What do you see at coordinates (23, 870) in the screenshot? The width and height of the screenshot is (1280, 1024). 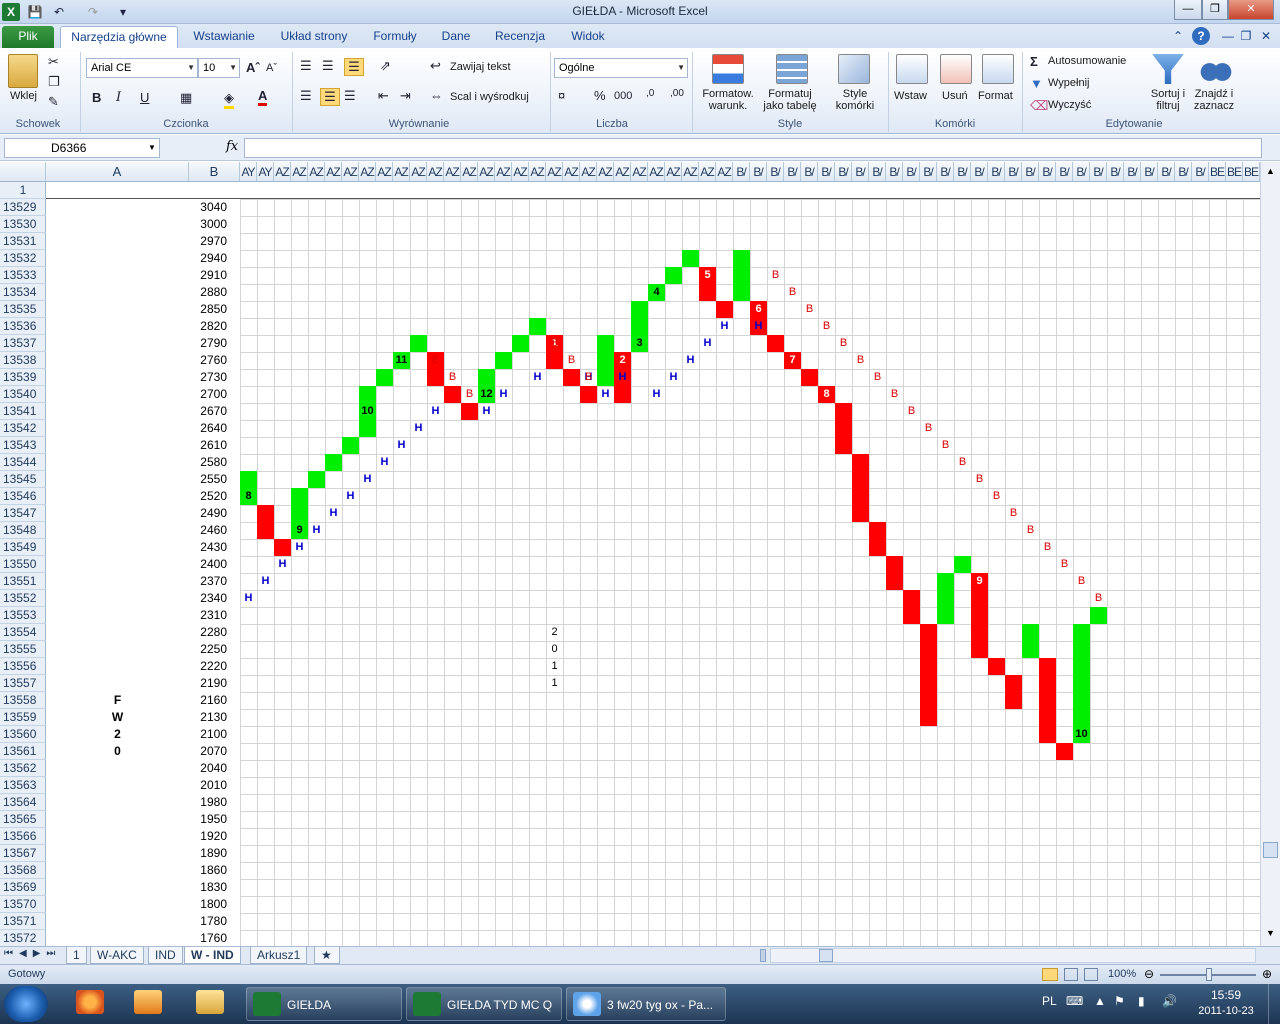 I see `row-header: 13568` at bounding box center [23, 870].